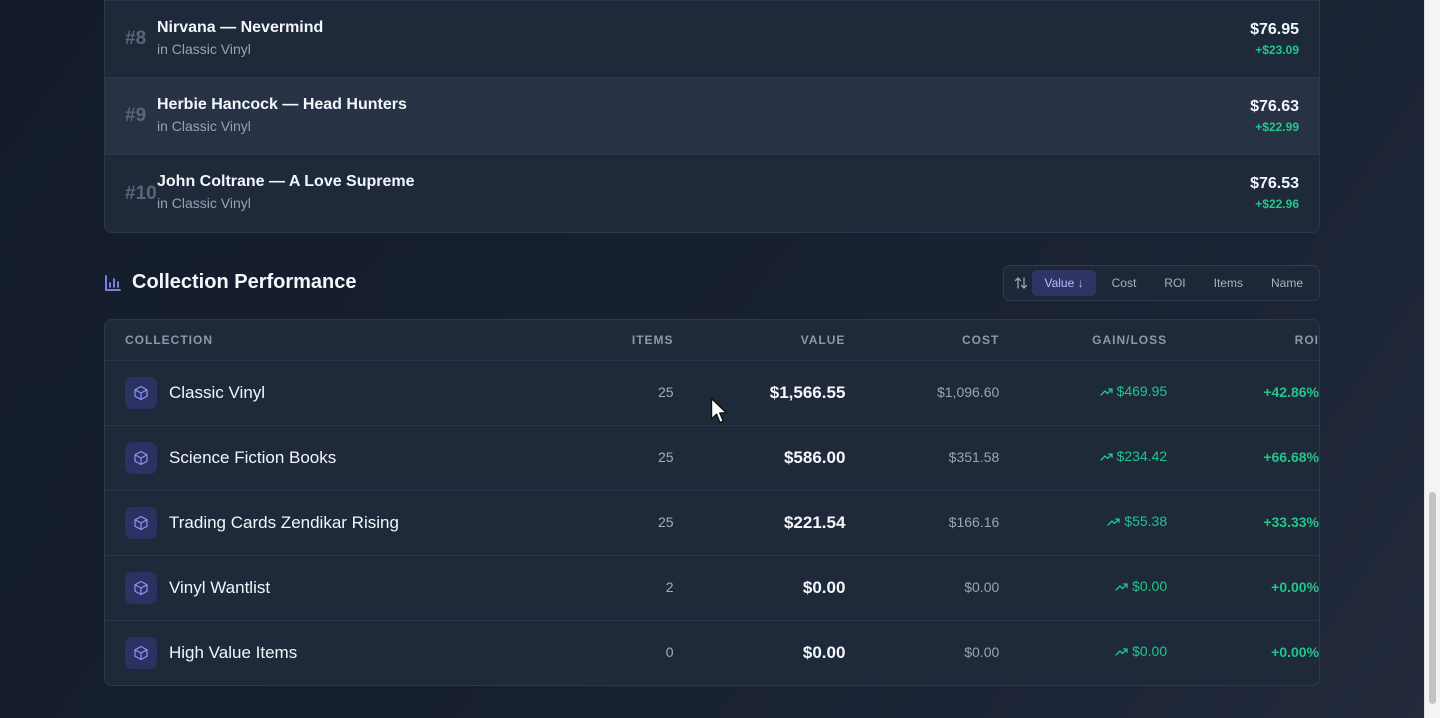 Image resolution: width=1440 pixels, height=718 pixels. I want to click on item-title: Nirvana — Nevermind, so click(240, 27).